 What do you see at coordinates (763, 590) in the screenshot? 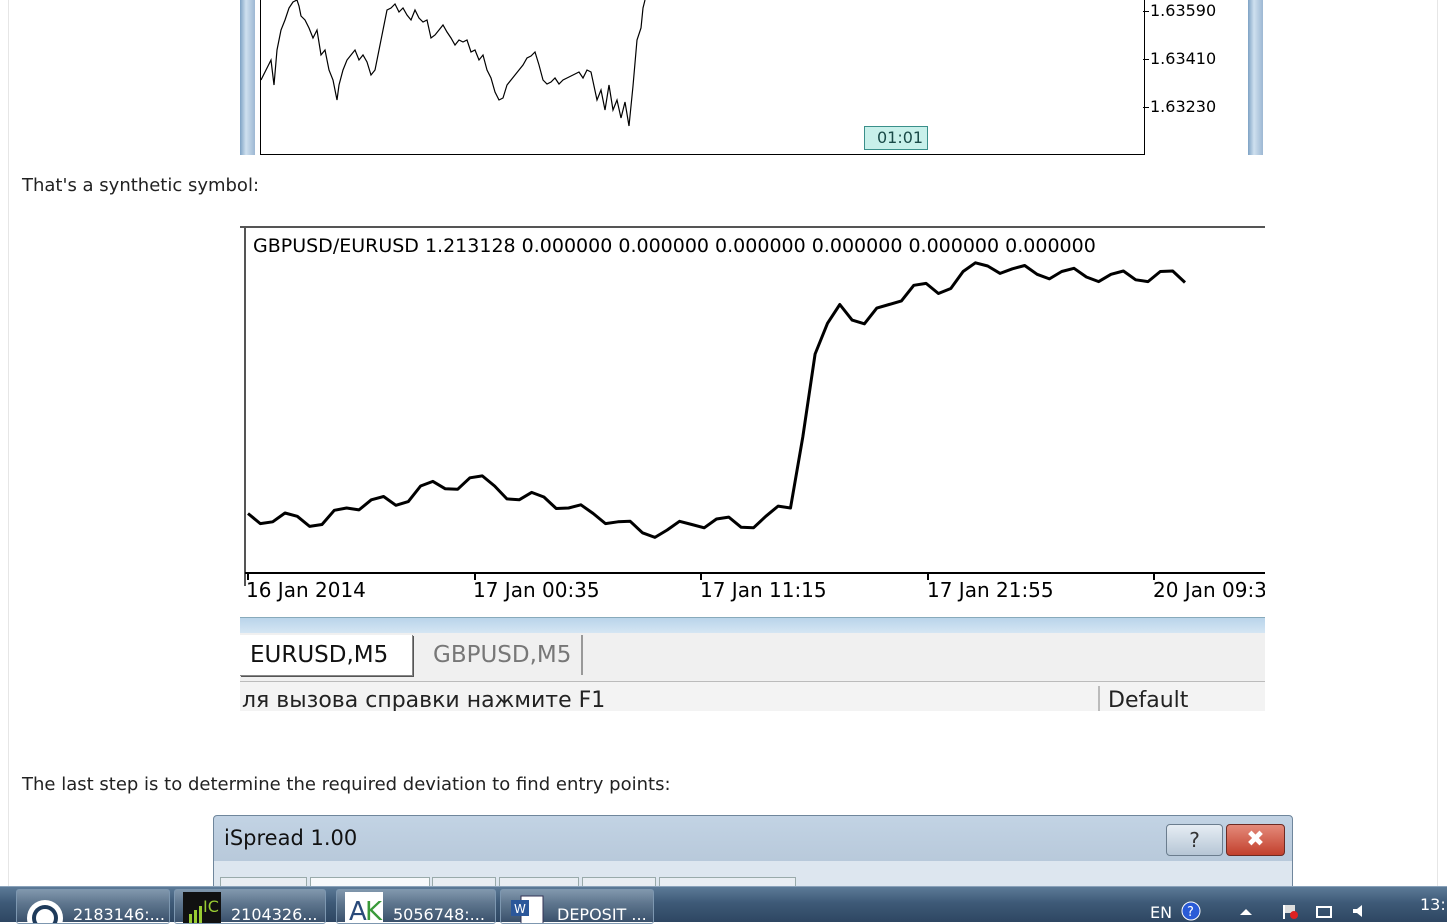
I see `x-tick-label: 17 Jan 11:15` at bounding box center [763, 590].